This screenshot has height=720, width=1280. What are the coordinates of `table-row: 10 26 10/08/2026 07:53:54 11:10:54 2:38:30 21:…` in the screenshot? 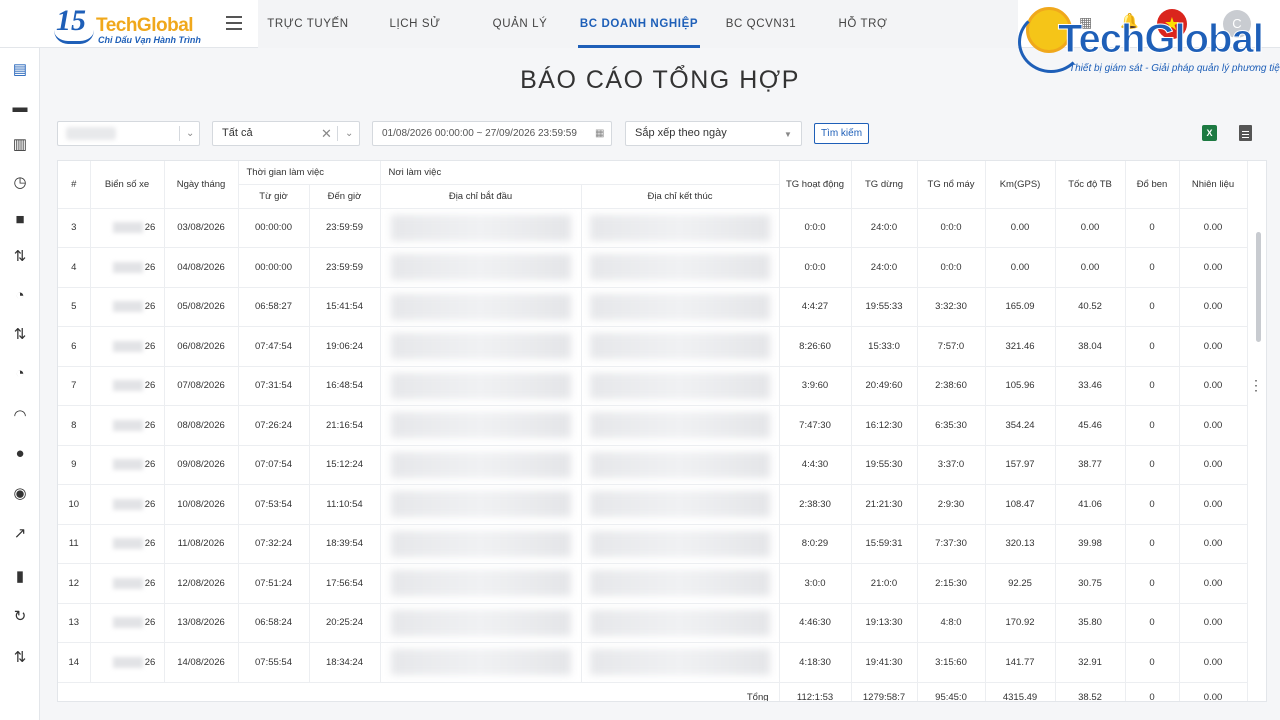 It's located at (653, 504).